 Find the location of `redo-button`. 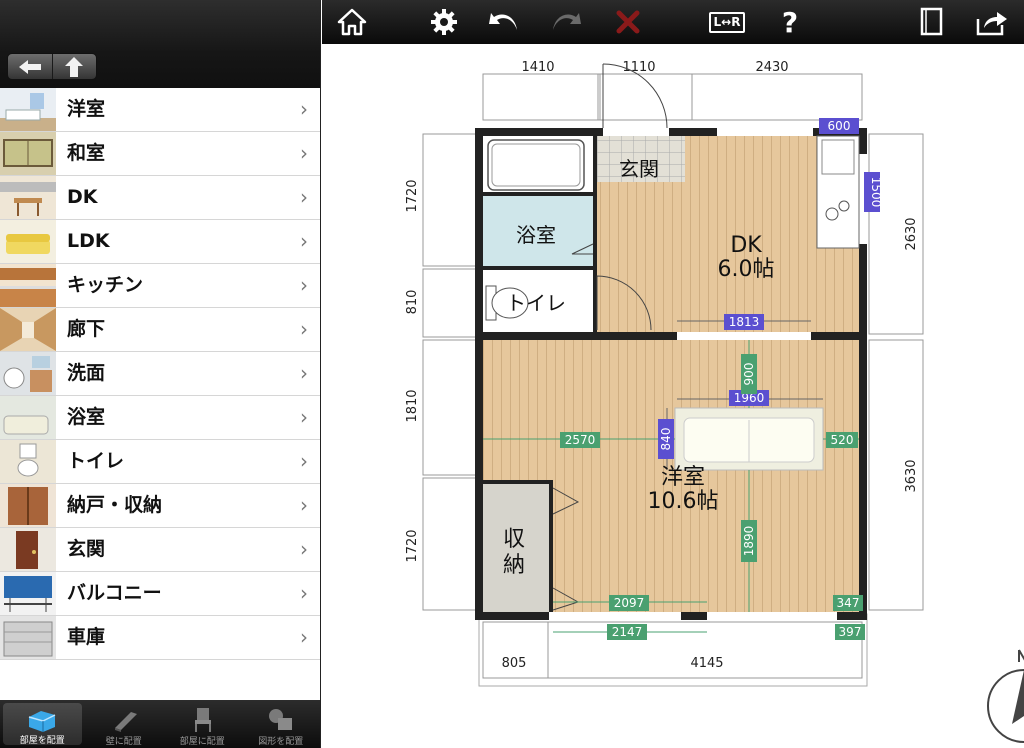

redo-button is located at coordinates (566, 22).